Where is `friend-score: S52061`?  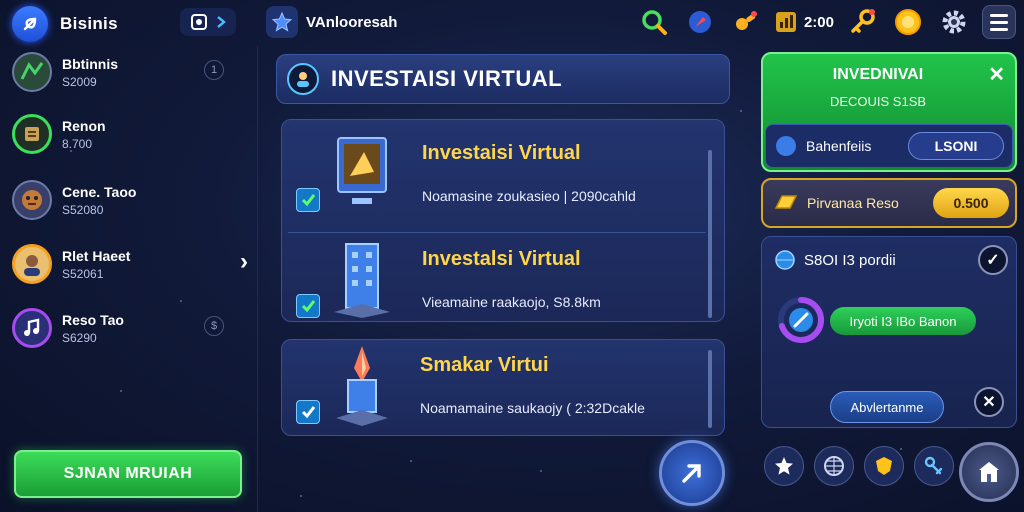
friend-score: S52061 is located at coordinates (83, 273).